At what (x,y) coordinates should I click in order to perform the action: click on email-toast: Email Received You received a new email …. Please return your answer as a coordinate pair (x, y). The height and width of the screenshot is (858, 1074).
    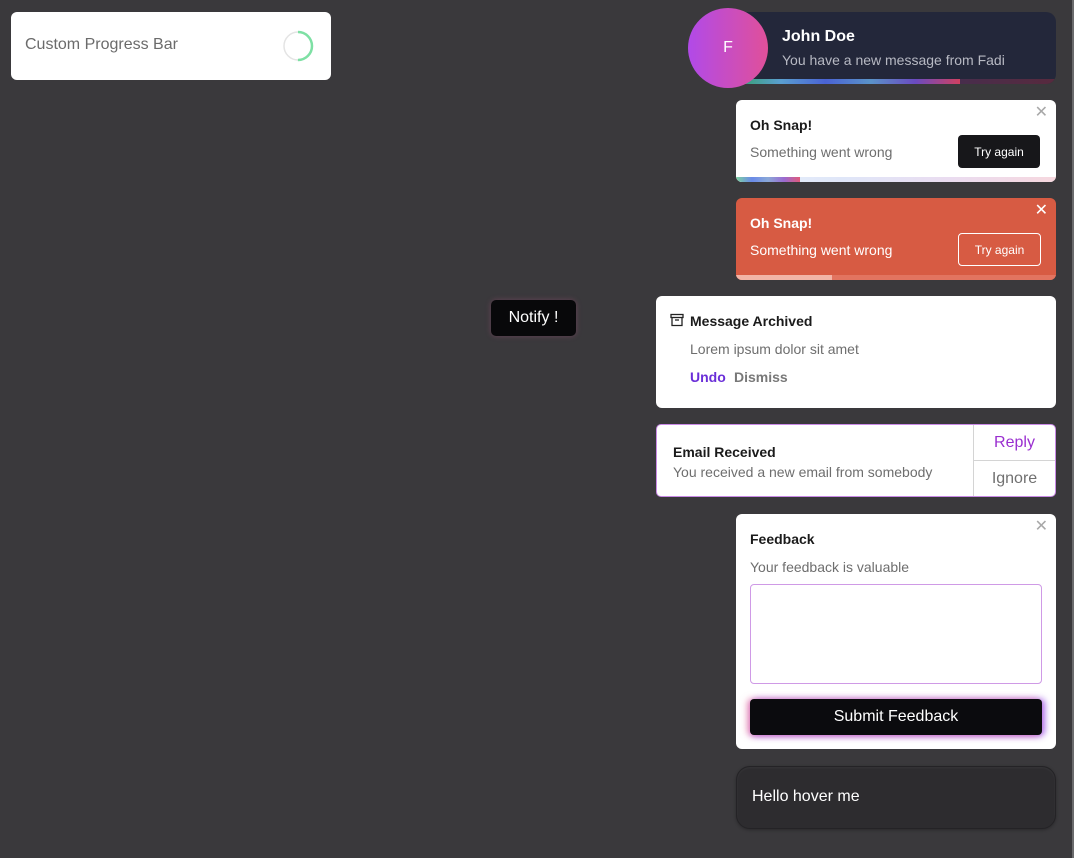
    Looking at the image, I should click on (856, 460).